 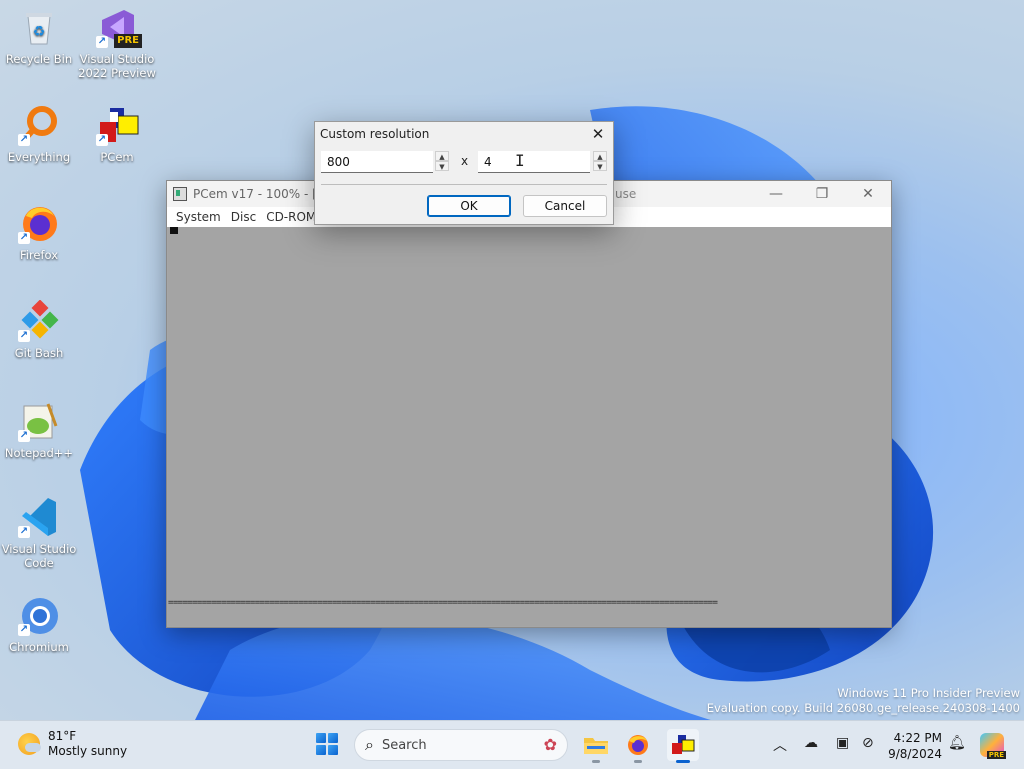 What do you see at coordinates (243, 217) in the screenshot?
I see `menu-disc: Disc` at bounding box center [243, 217].